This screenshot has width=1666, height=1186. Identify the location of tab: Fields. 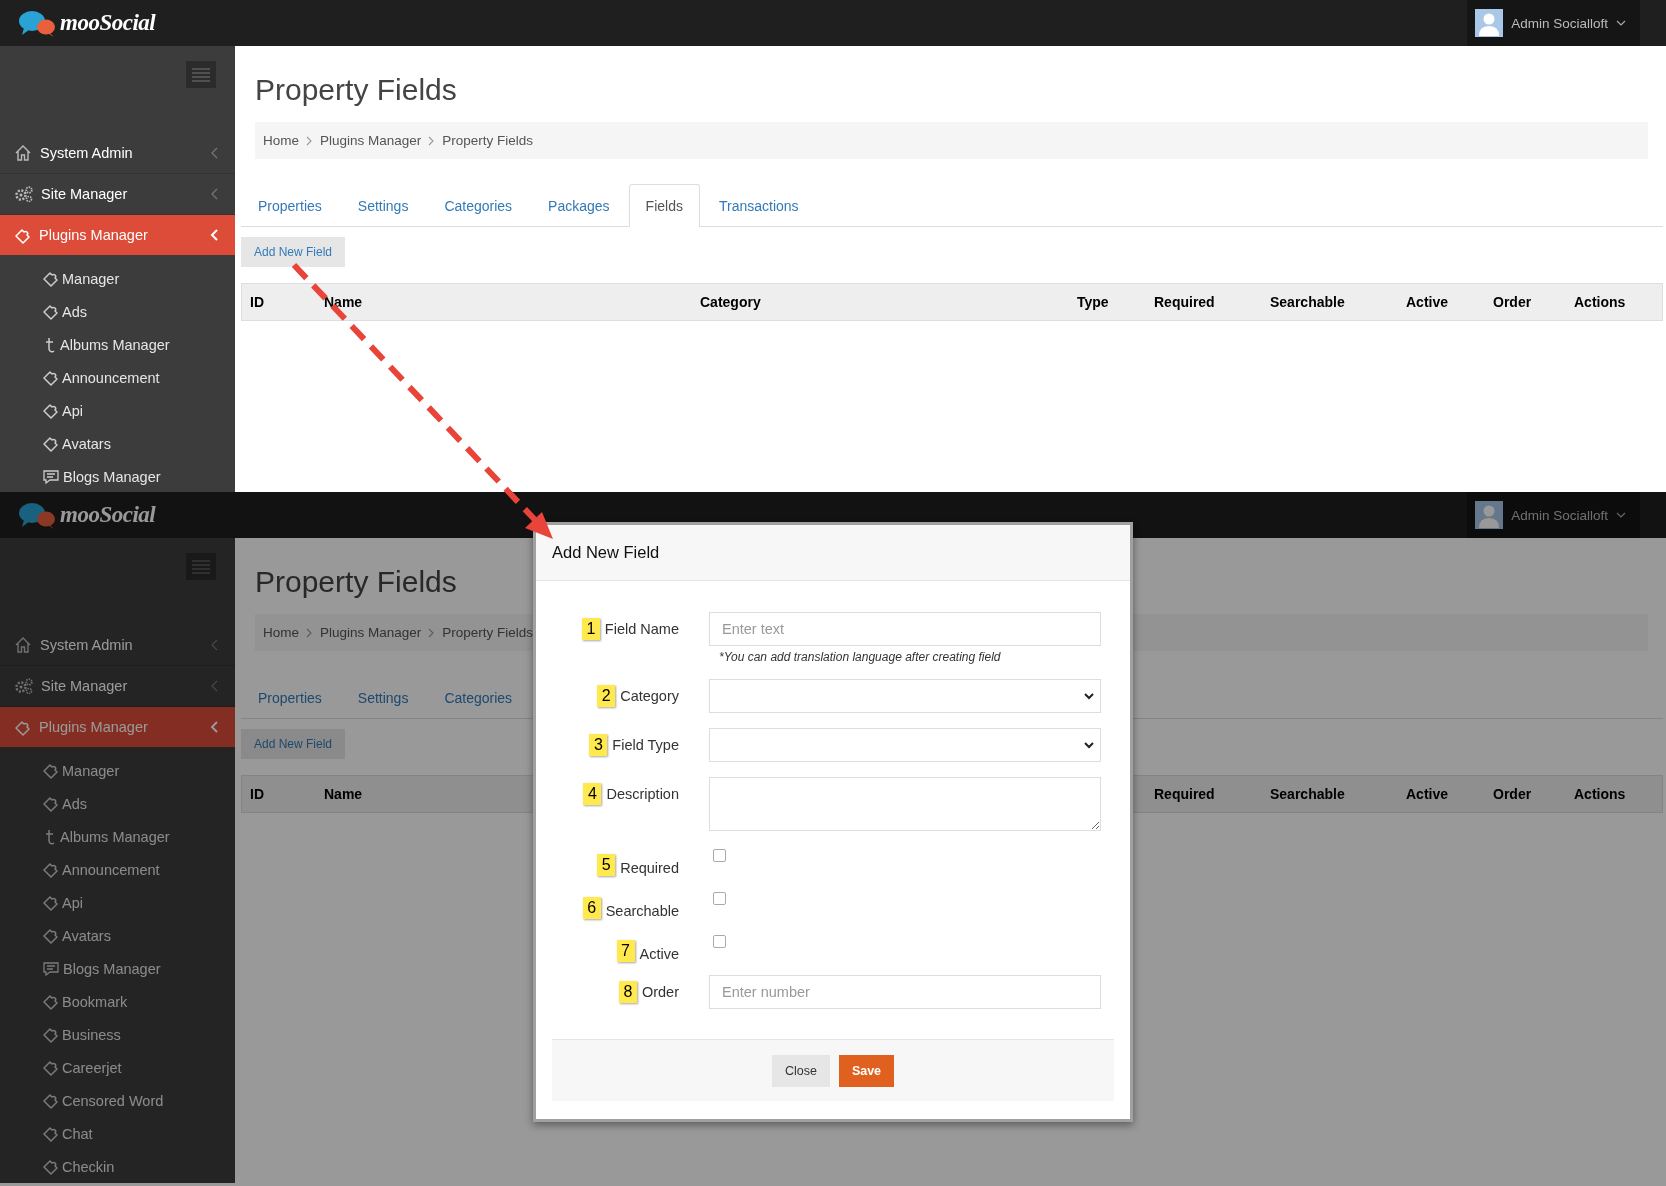
(664, 205).